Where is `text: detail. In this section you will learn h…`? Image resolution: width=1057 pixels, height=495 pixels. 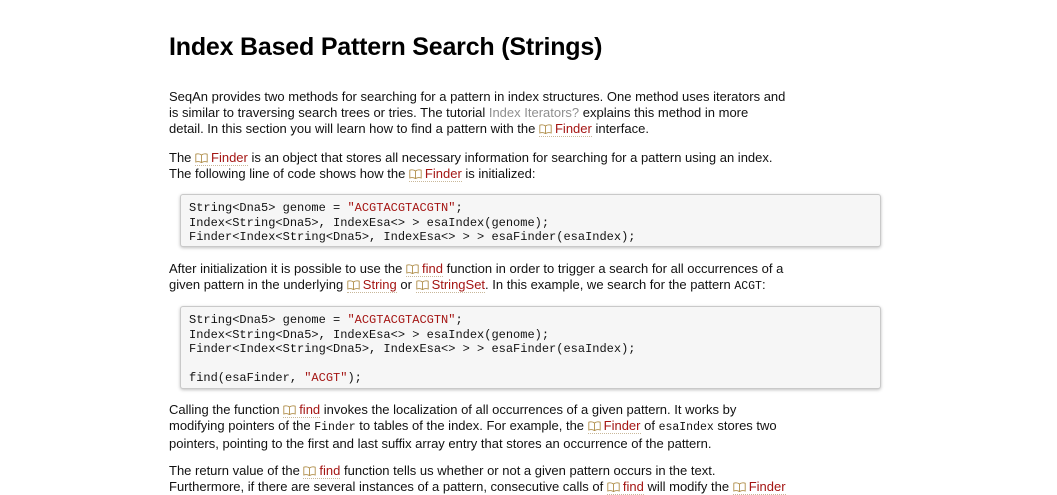 text: detail. In this section you will learn h… is located at coordinates (354, 128).